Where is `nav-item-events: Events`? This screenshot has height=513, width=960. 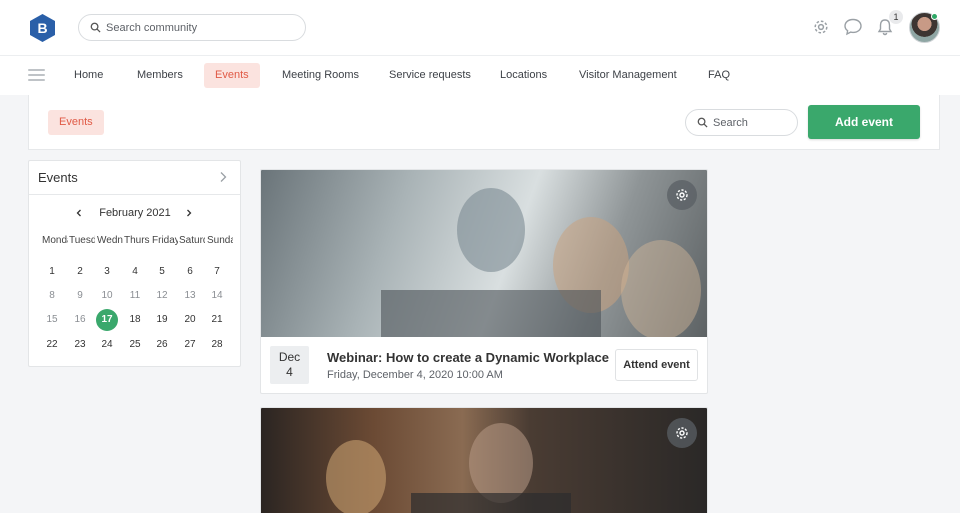 nav-item-events: Events is located at coordinates (232, 75).